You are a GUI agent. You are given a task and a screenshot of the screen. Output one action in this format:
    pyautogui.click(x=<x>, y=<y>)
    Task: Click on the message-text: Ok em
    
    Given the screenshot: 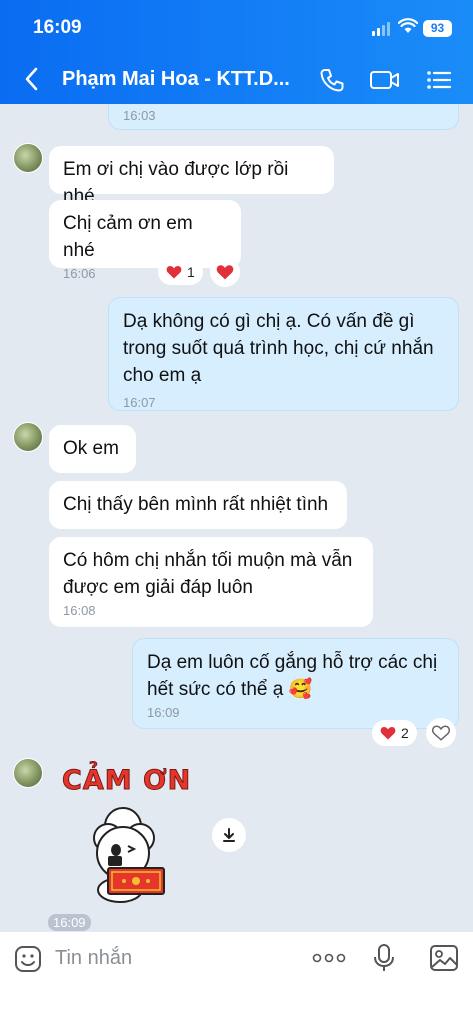 What is the action you would take?
    pyautogui.click(x=91, y=448)
    